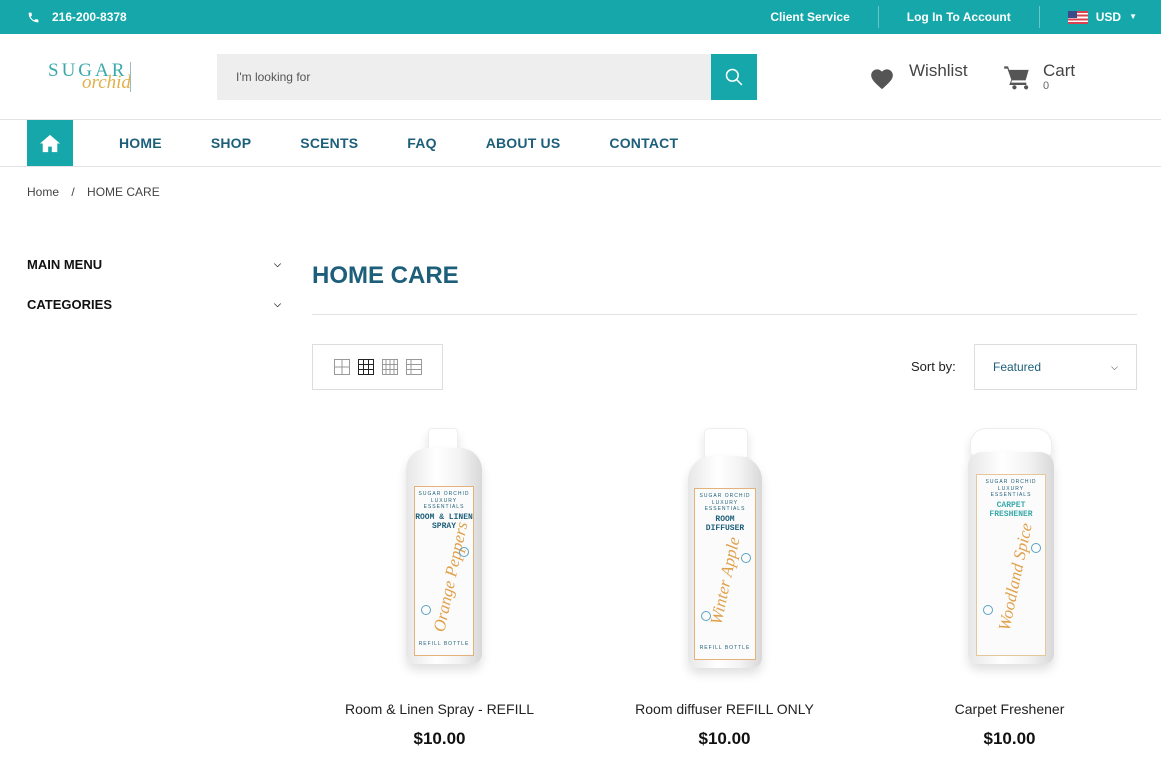 Image resolution: width=1161 pixels, height=761 pixels. Describe the element at coordinates (1133, 16) in the screenshot. I see `chevron-down-icon: ▼` at that location.